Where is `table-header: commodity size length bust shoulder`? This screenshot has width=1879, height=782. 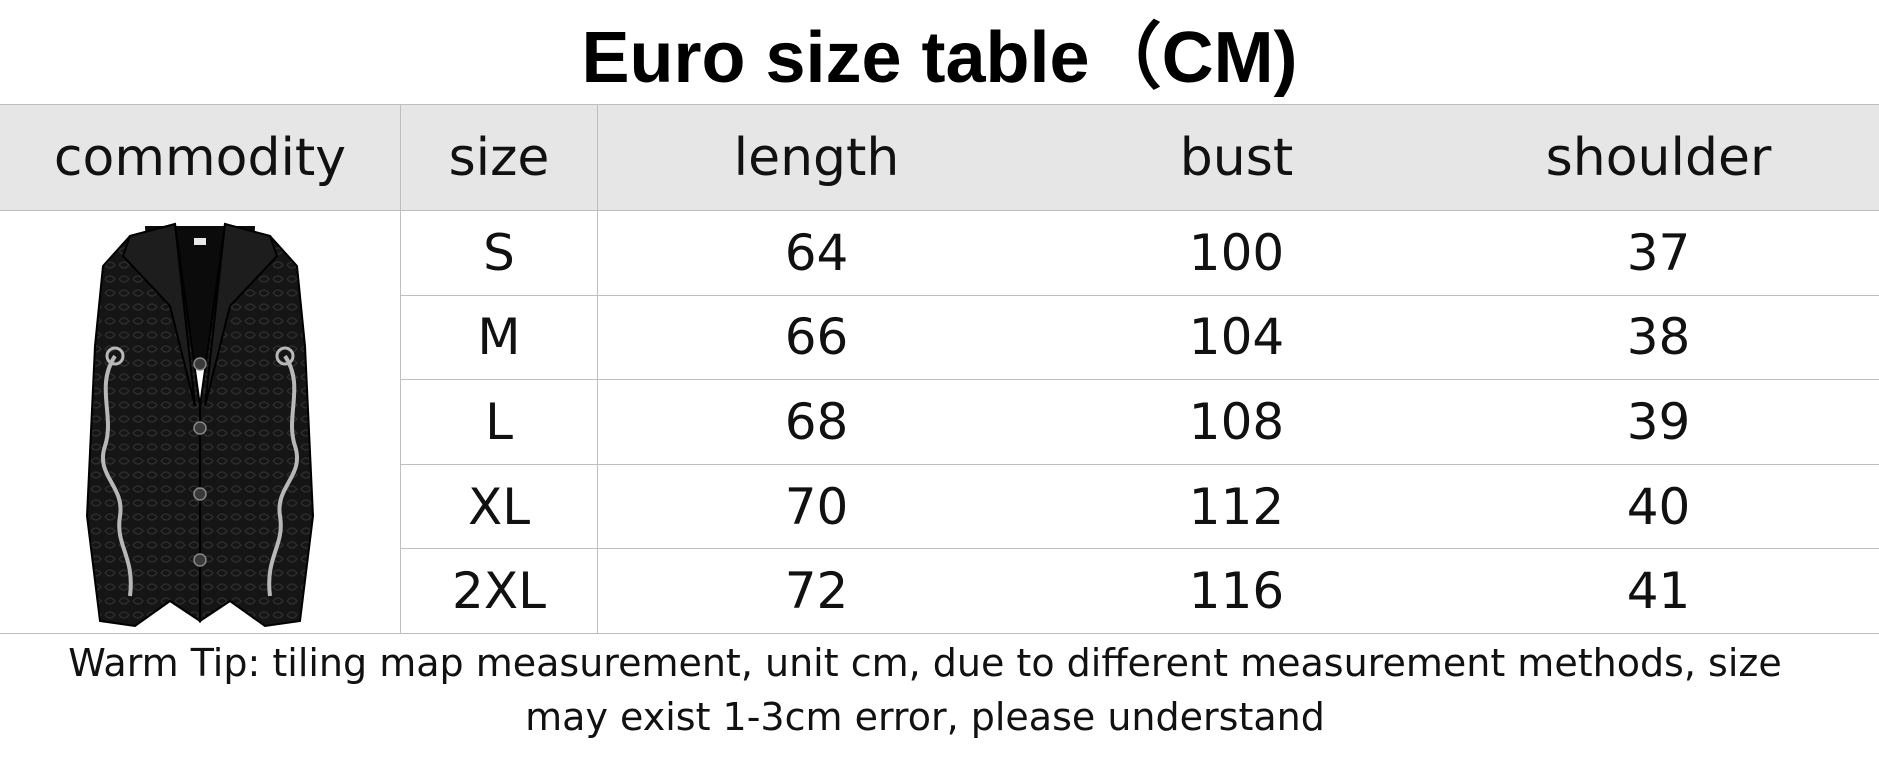 table-header: commodity size length bust shoulder is located at coordinates (939, 158).